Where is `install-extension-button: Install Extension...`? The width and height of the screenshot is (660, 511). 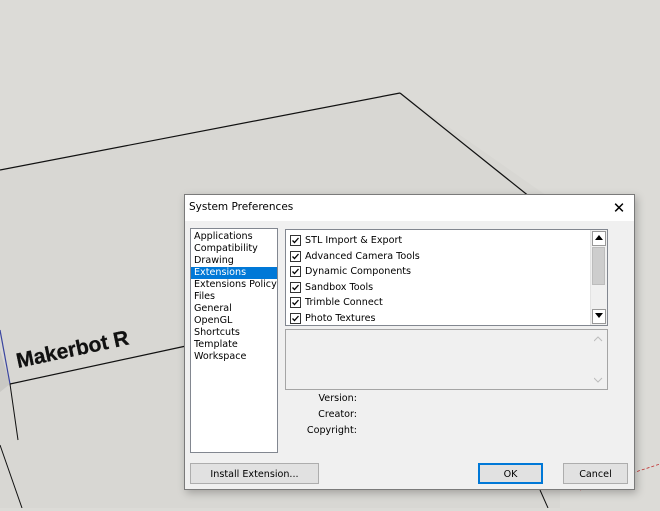 install-extension-button: Install Extension... is located at coordinates (254, 473).